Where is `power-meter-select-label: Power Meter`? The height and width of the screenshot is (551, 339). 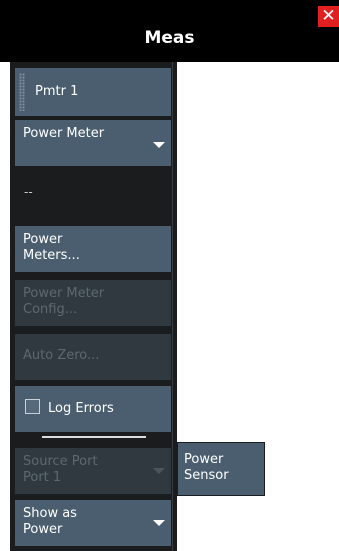 power-meter-select-label: Power Meter is located at coordinates (64, 133).